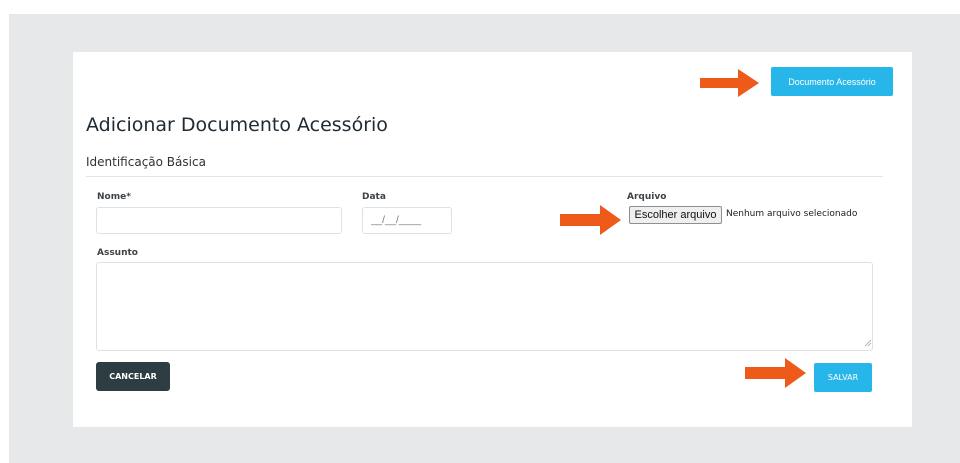 The height and width of the screenshot is (463, 960). I want to click on nome-label: Nome*, so click(114, 197).